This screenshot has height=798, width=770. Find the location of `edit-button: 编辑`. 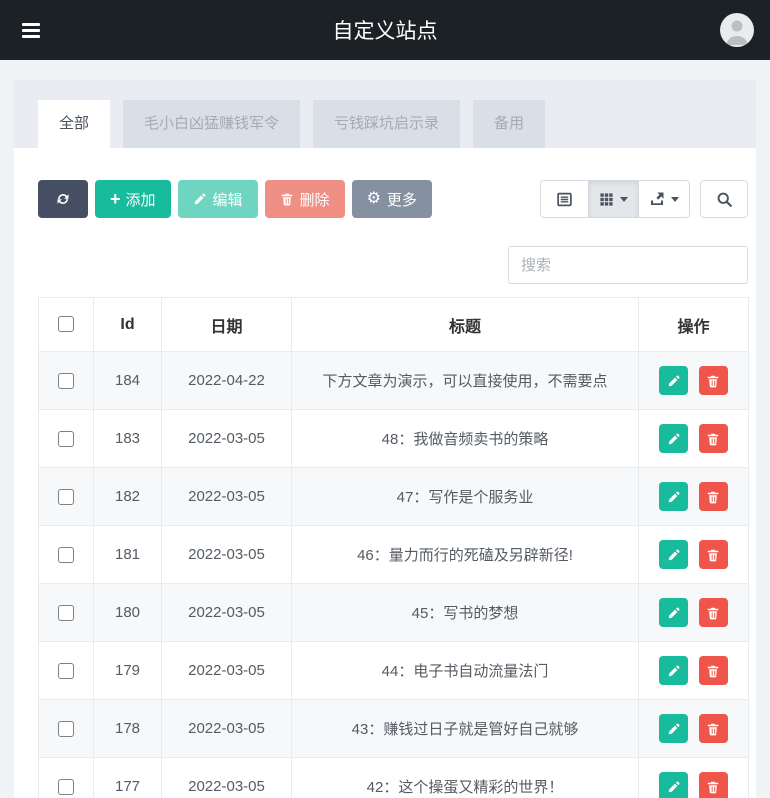

edit-button: 编辑 is located at coordinates (217, 199).